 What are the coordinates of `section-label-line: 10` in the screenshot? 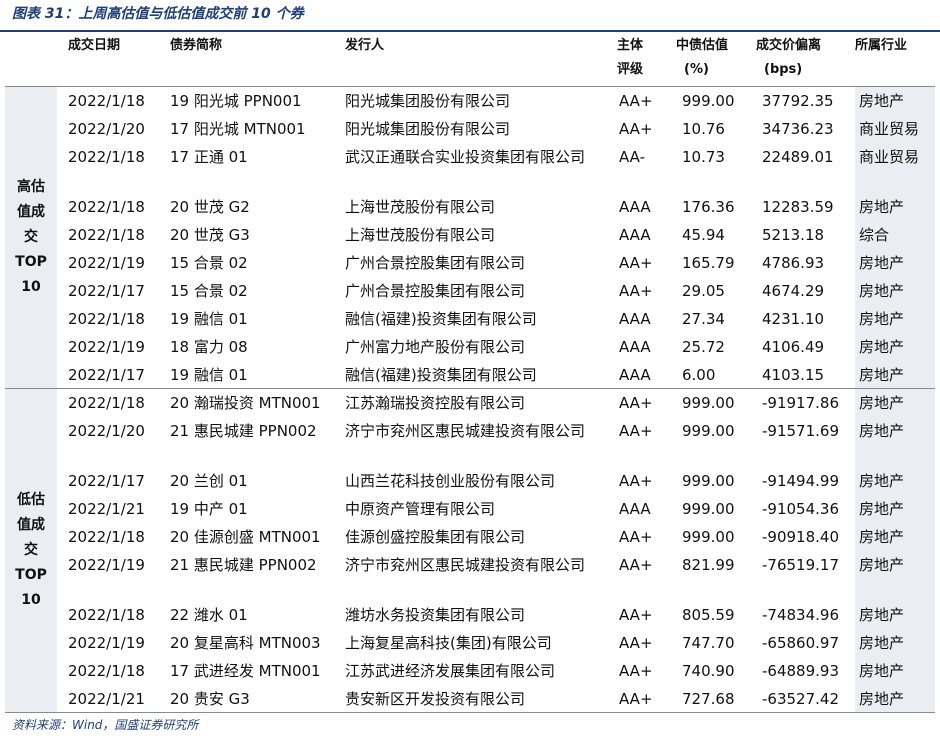 It's located at (31, 287).